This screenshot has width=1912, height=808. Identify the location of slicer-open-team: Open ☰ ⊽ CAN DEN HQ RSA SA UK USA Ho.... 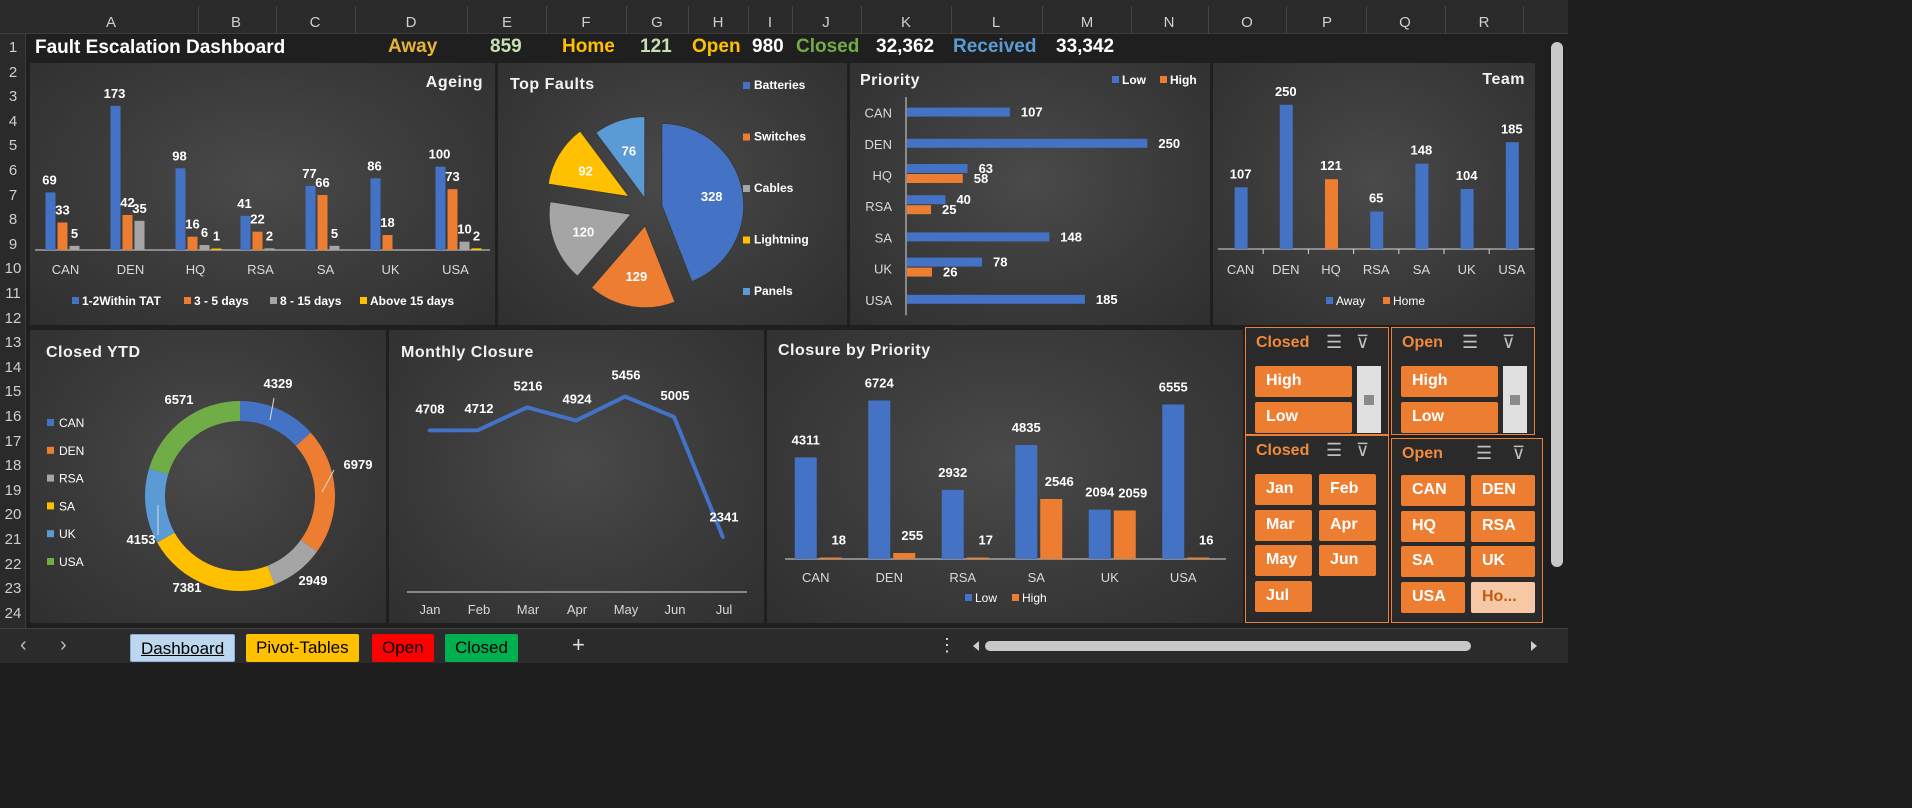
(1467, 530).